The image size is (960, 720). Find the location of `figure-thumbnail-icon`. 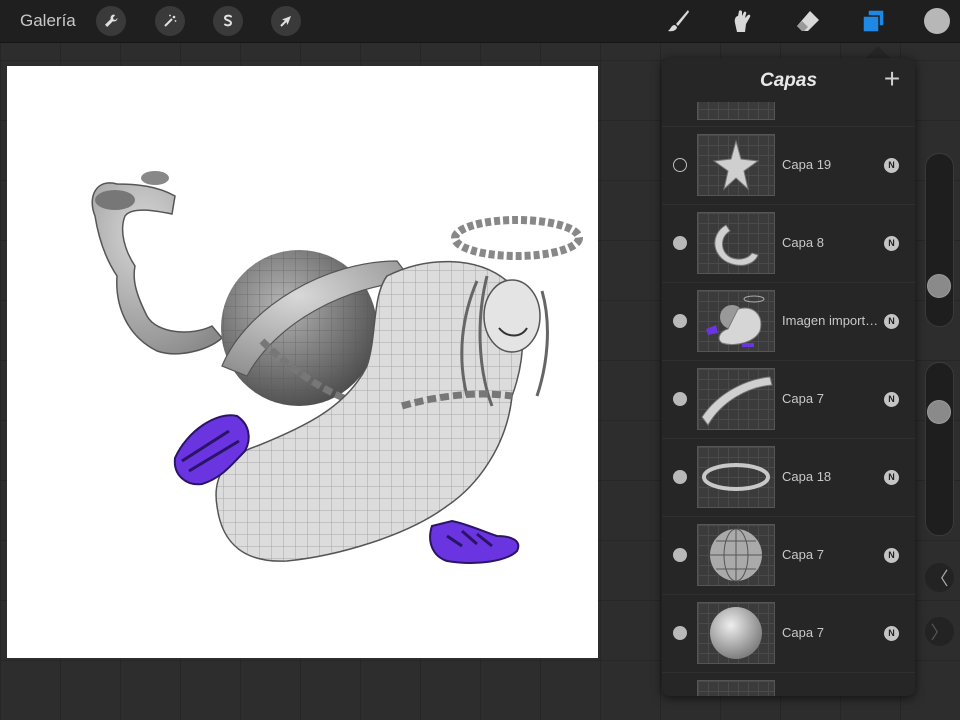

figure-thumbnail-icon is located at coordinates (735, 321).